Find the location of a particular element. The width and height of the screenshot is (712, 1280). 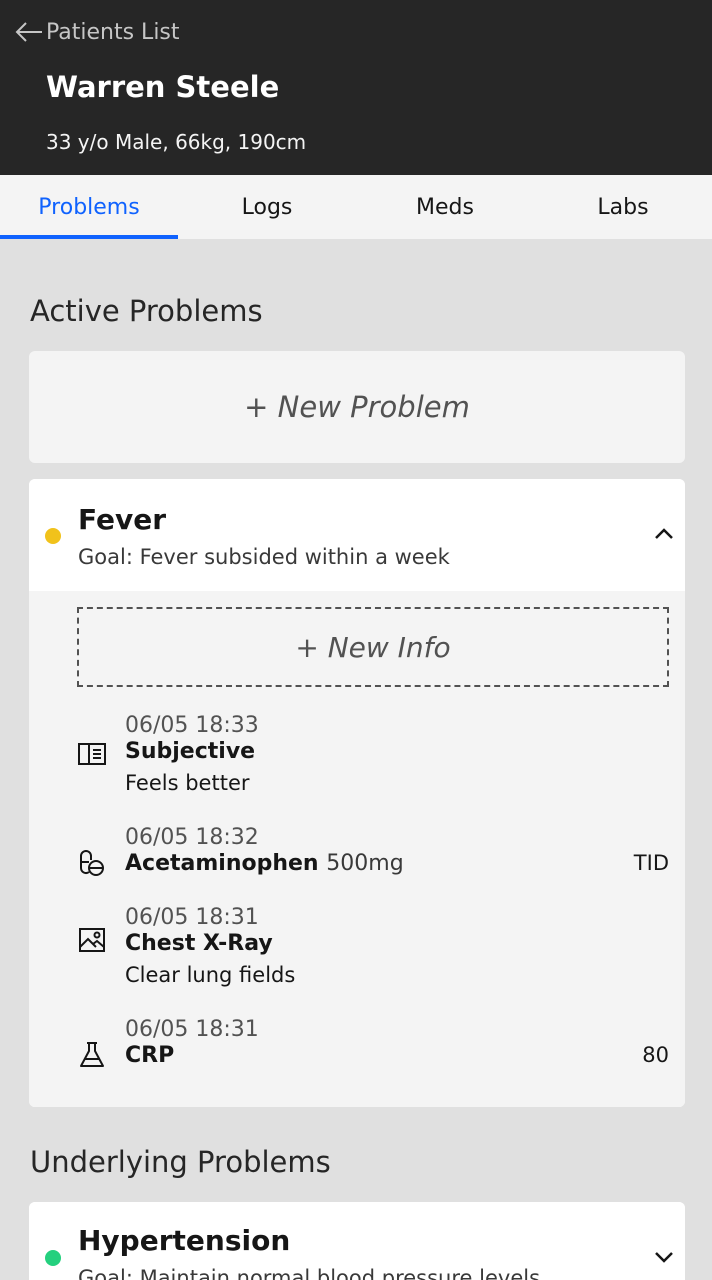

list-item: 06/05 18:32 Acetaminophen 500mg TID is located at coordinates (357, 855).